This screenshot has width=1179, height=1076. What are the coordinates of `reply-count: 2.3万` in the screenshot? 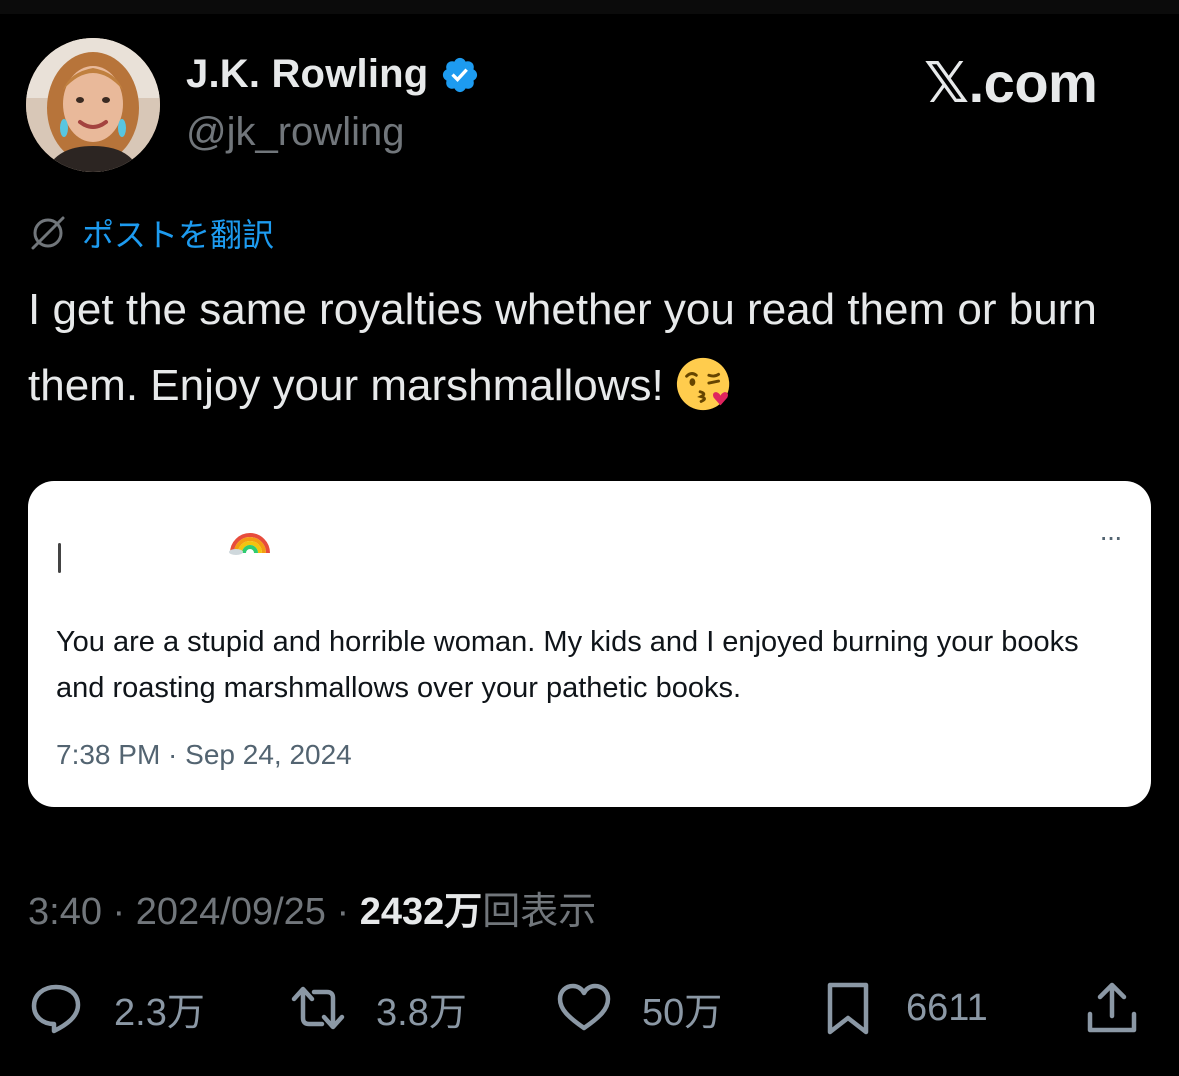 It's located at (159, 1012).